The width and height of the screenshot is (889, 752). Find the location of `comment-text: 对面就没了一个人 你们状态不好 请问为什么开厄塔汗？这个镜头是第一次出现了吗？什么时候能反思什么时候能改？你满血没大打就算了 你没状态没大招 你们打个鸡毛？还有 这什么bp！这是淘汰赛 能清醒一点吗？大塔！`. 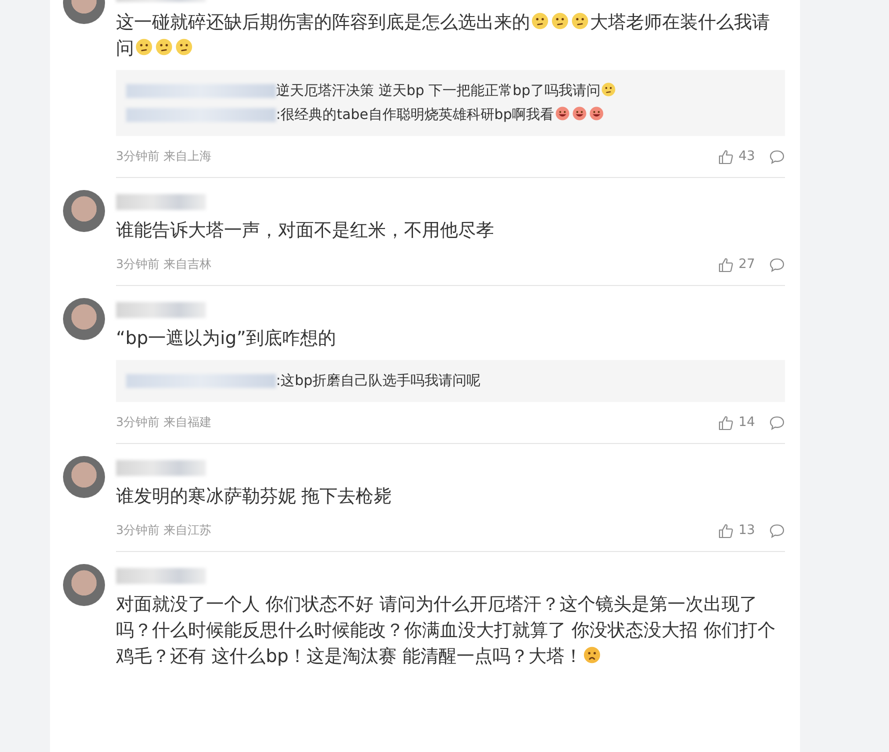

comment-text: 对面就没了一个人 你们状态不好 请问为什么开厄塔汗？这个镜头是第一次出现了吗？什么时候能反思什么时候能改？你满血没大打就算了 你没状态没大招 你们打个鸡毛？还有 这什么bp！这是淘汰赛 能清醒一点吗？大塔！ is located at coordinates (446, 631).